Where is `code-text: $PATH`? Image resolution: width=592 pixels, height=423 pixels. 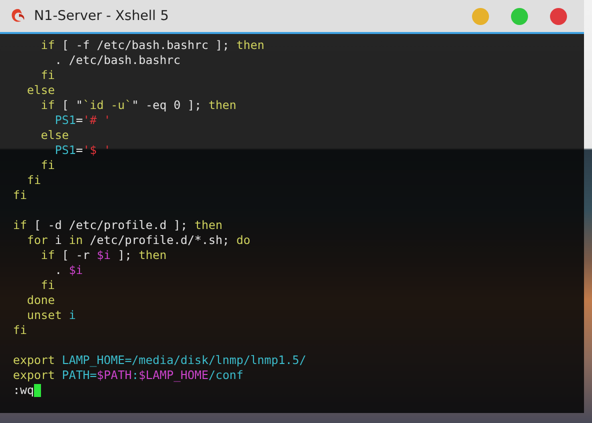 code-text: $PATH is located at coordinates (114, 375).